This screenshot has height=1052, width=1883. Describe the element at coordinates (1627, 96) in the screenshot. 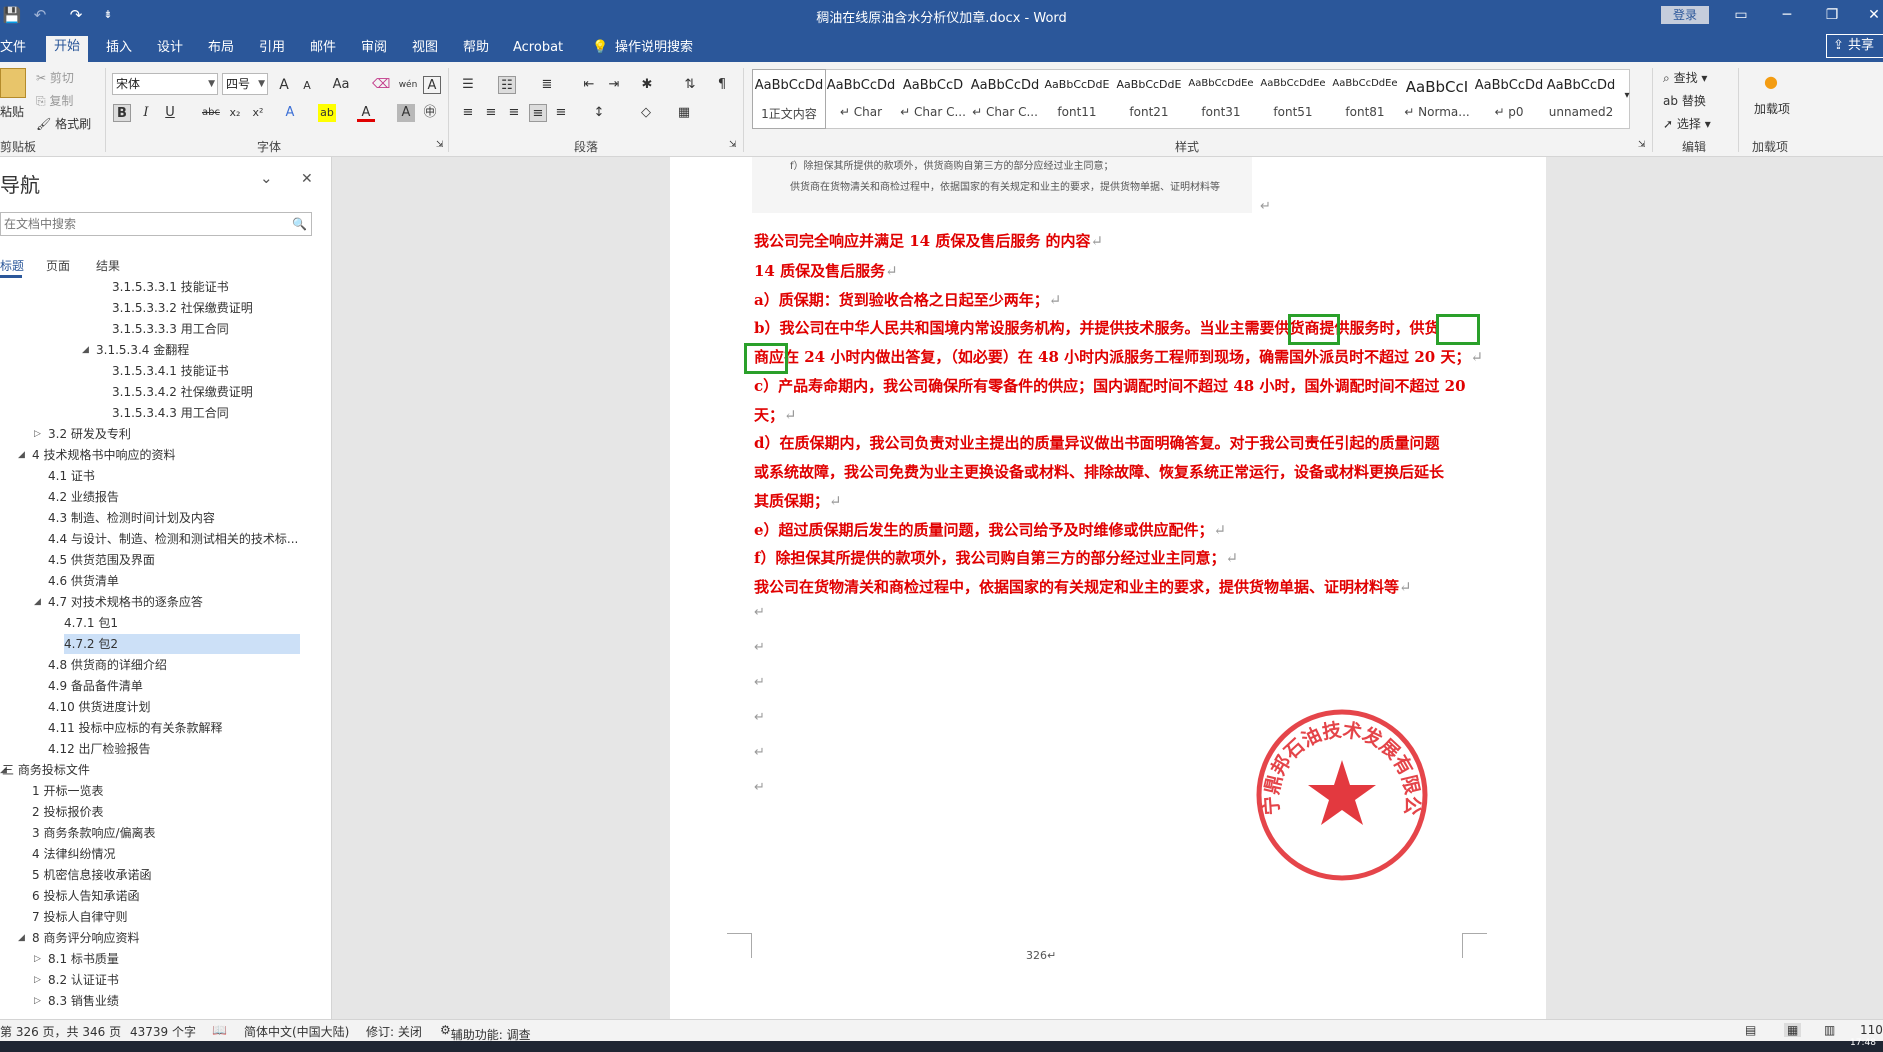

I see `styles-more-icon: ▾` at that location.